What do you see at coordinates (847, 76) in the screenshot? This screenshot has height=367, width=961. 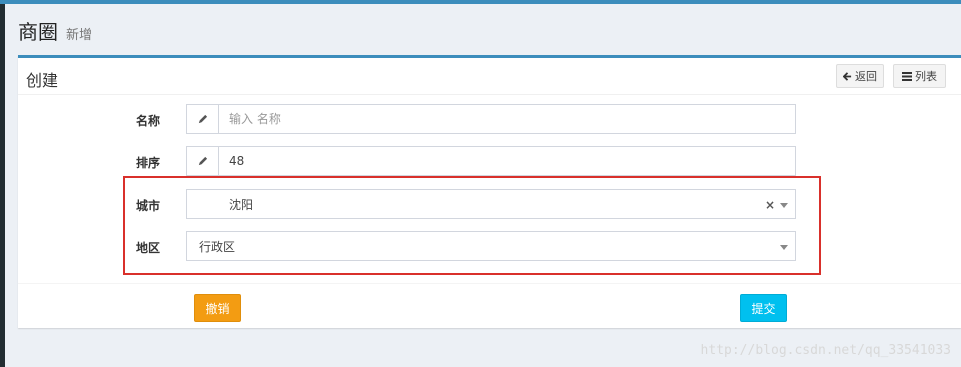 I see `arrow-left-icon` at bounding box center [847, 76].